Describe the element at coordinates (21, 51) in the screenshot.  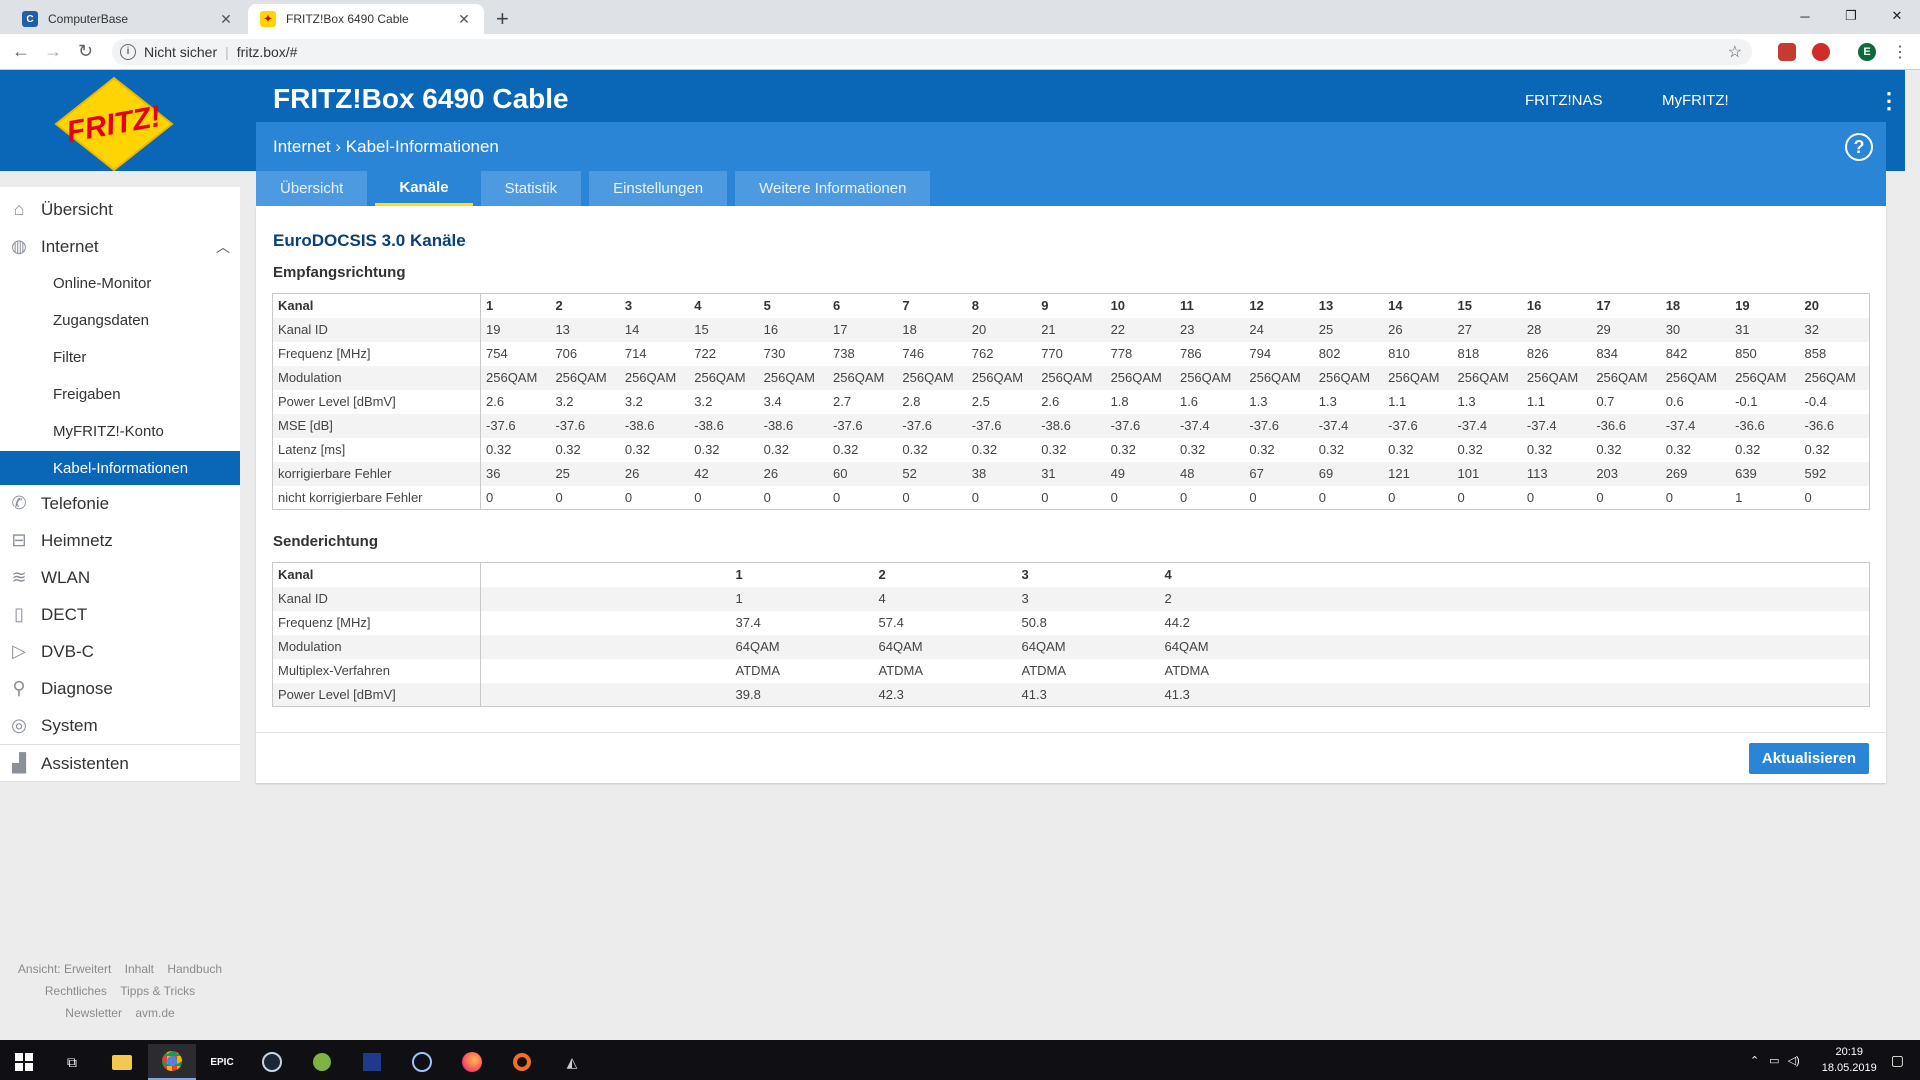
I see `back-icon: ←` at that location.